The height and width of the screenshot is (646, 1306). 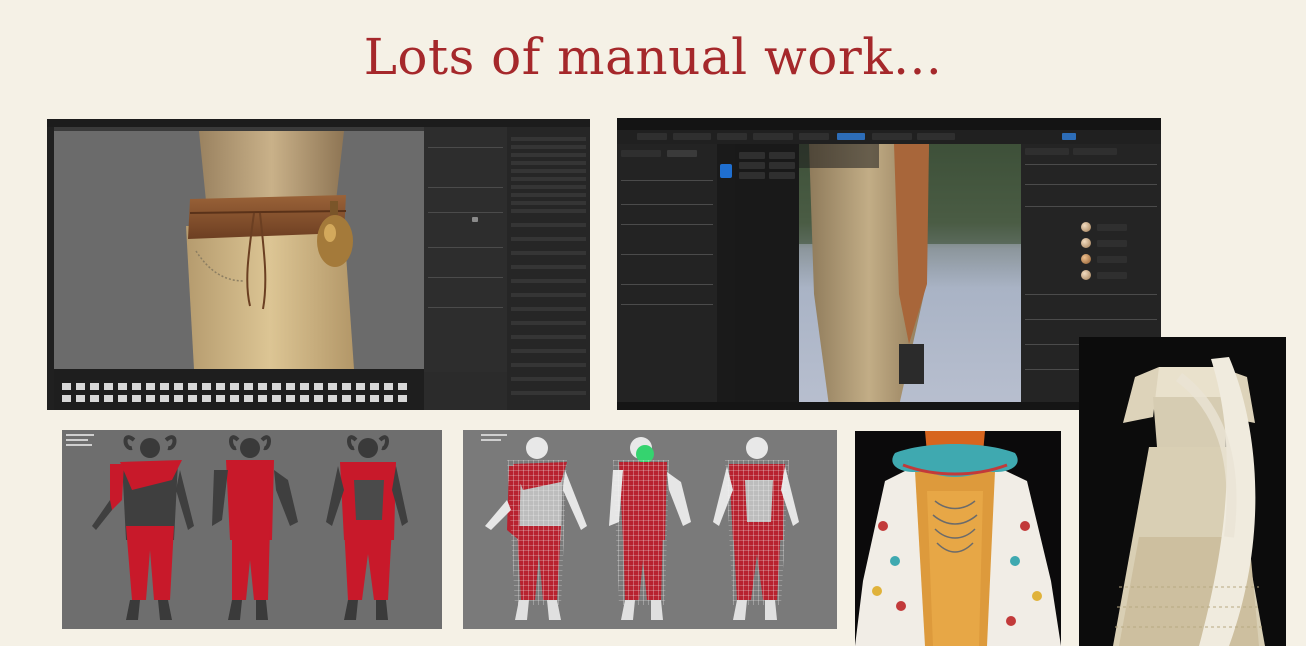 I want to click on pants-model, so click(x=910, y=275).